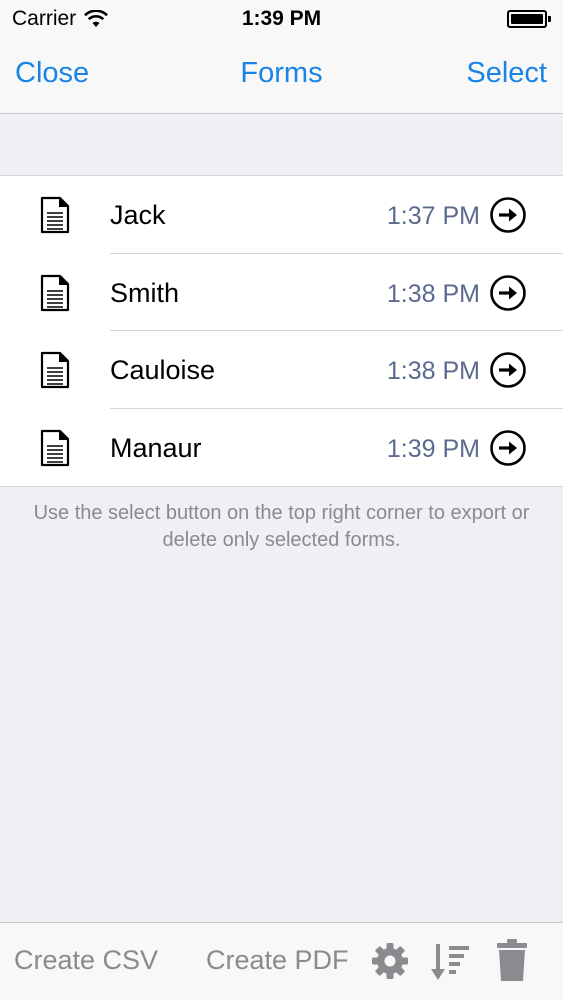  Describe the element at coordinates (451, 962) in the screenshot. I see `sort-icon` at that location.